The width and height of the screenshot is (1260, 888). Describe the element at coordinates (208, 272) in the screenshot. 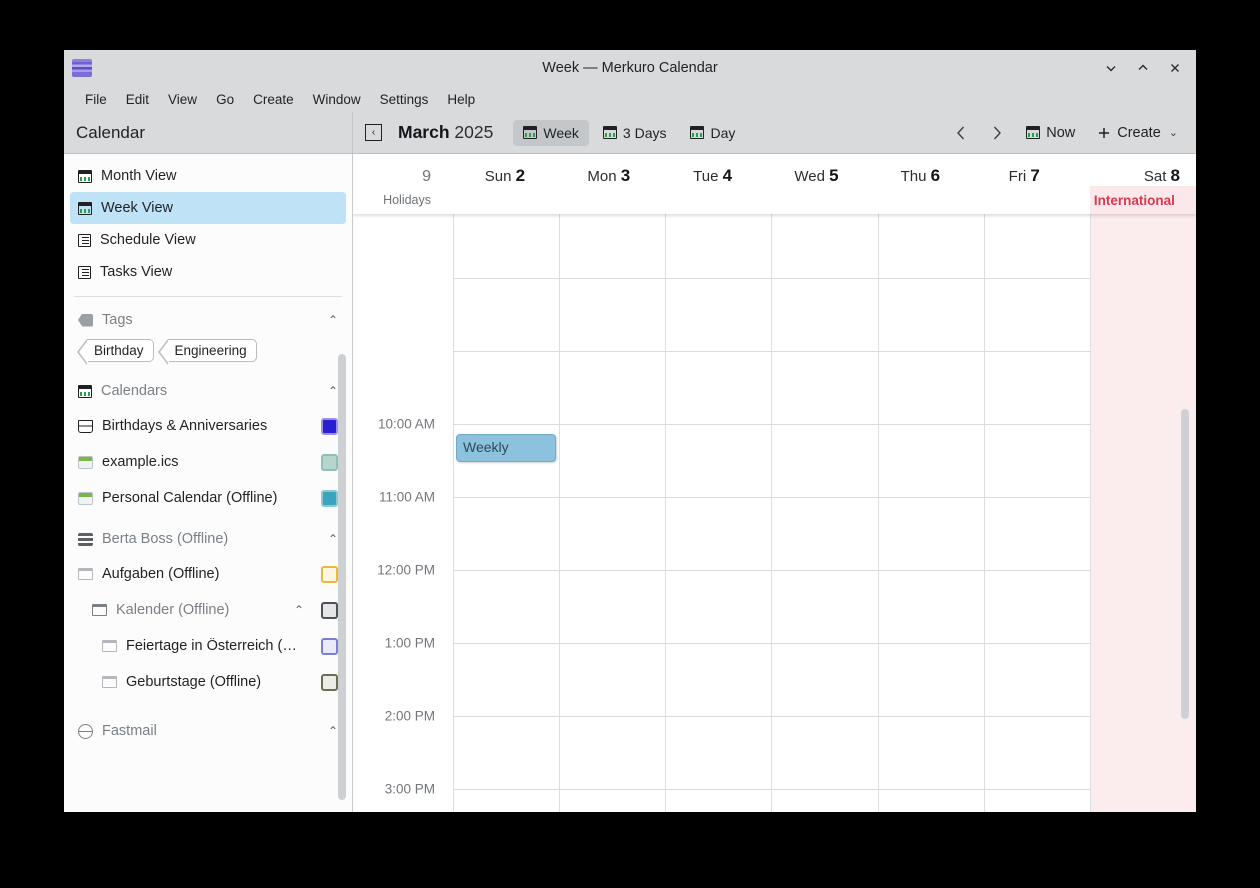

I see `sidebar-item-tasks-view: Tasks View` at that location.